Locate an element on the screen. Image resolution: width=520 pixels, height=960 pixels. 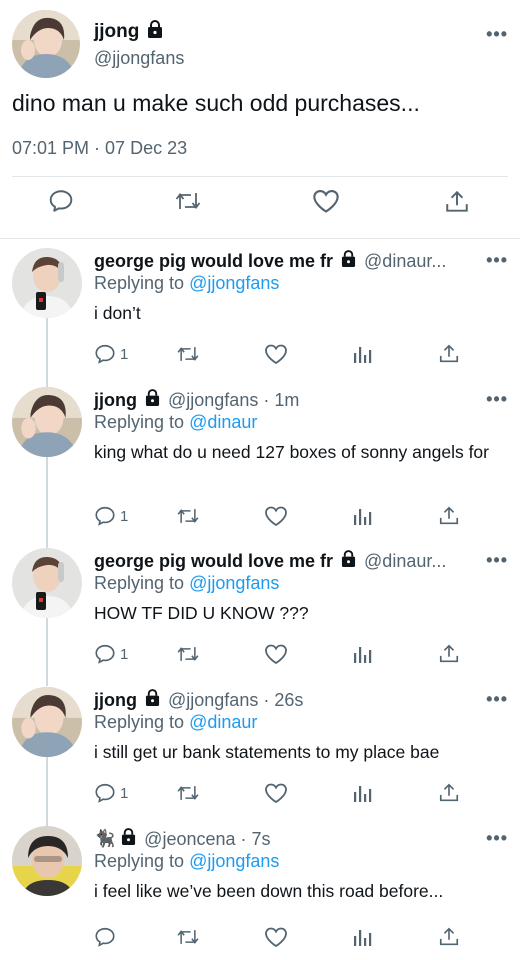
author-handle: @jjongfans is located at coordinates (139, 58).